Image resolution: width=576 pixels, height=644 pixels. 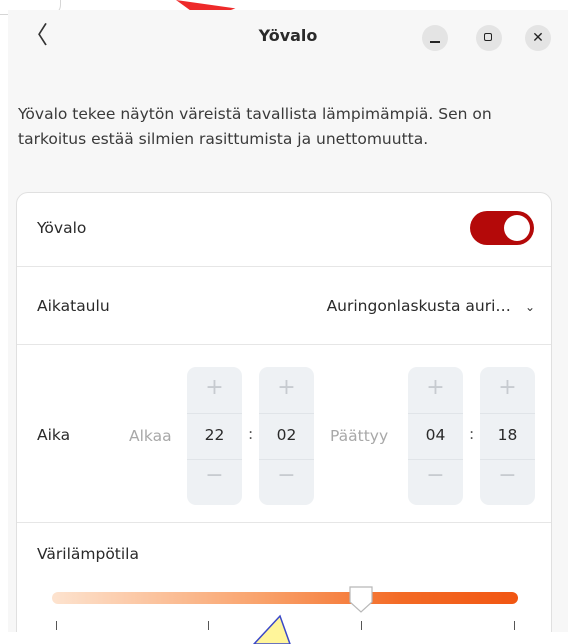 I want to click on night-light-label: Yövalo, so click(x=62, y=228).